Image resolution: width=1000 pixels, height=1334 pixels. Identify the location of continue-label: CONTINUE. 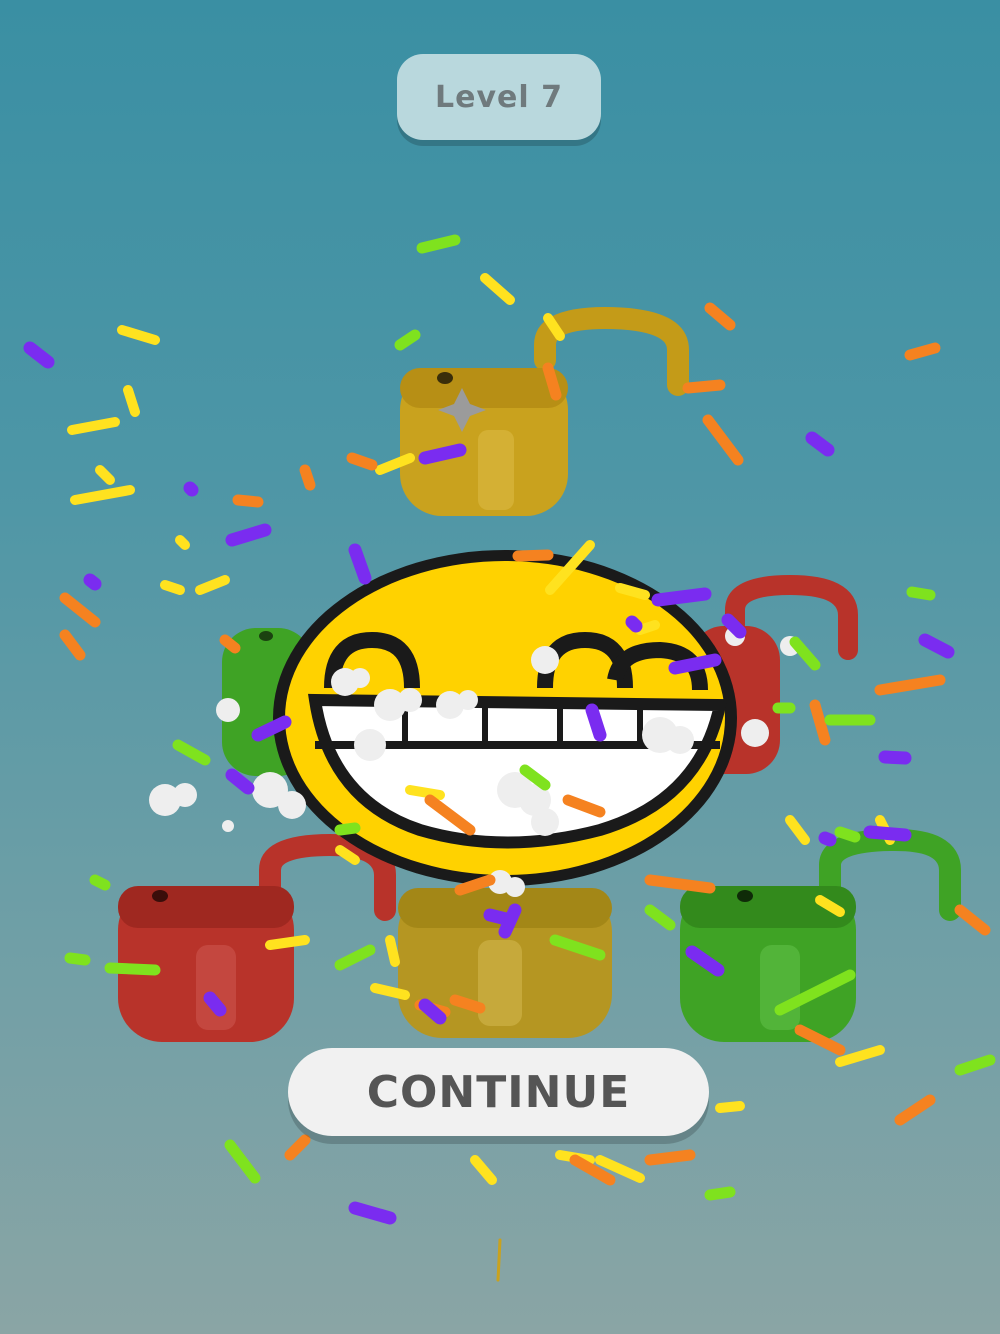
(498, 1092).